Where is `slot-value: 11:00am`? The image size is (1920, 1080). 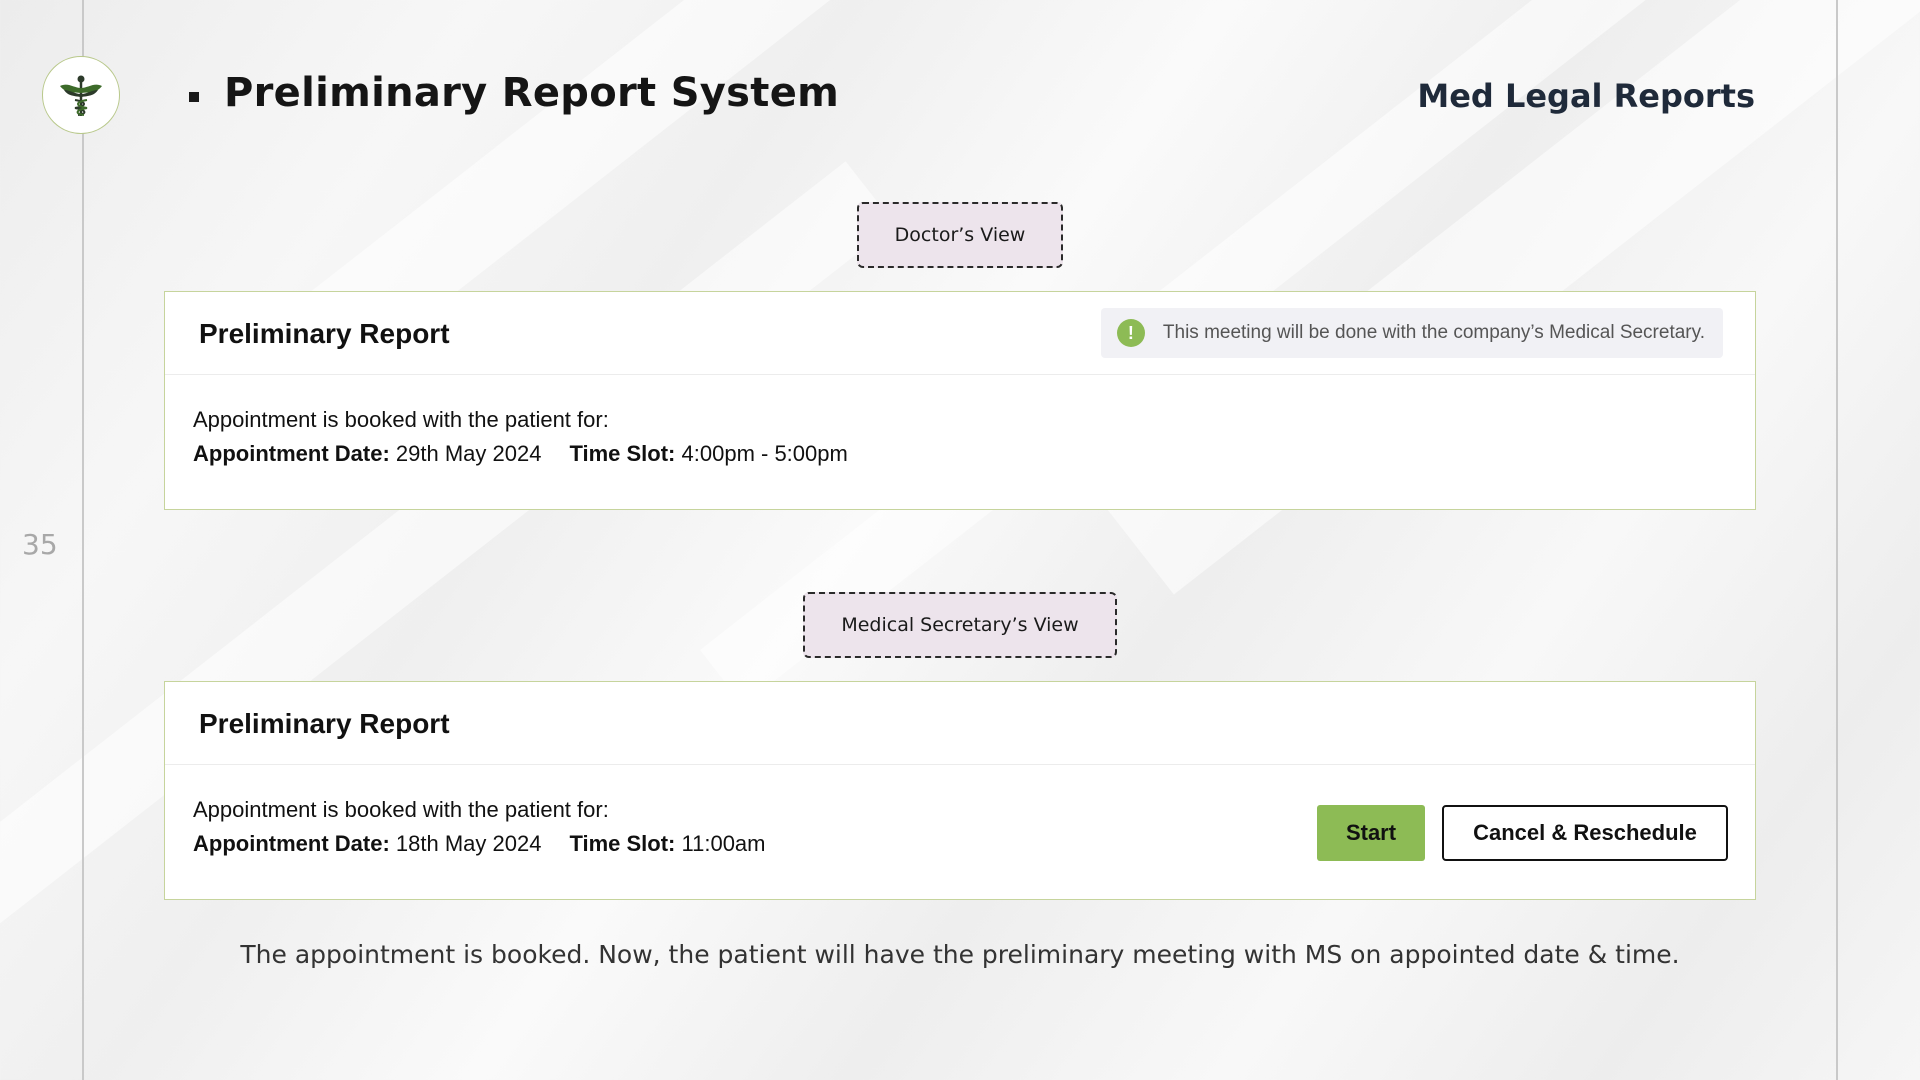
slot-value: 11:00am is located at coordinates (723, 843).